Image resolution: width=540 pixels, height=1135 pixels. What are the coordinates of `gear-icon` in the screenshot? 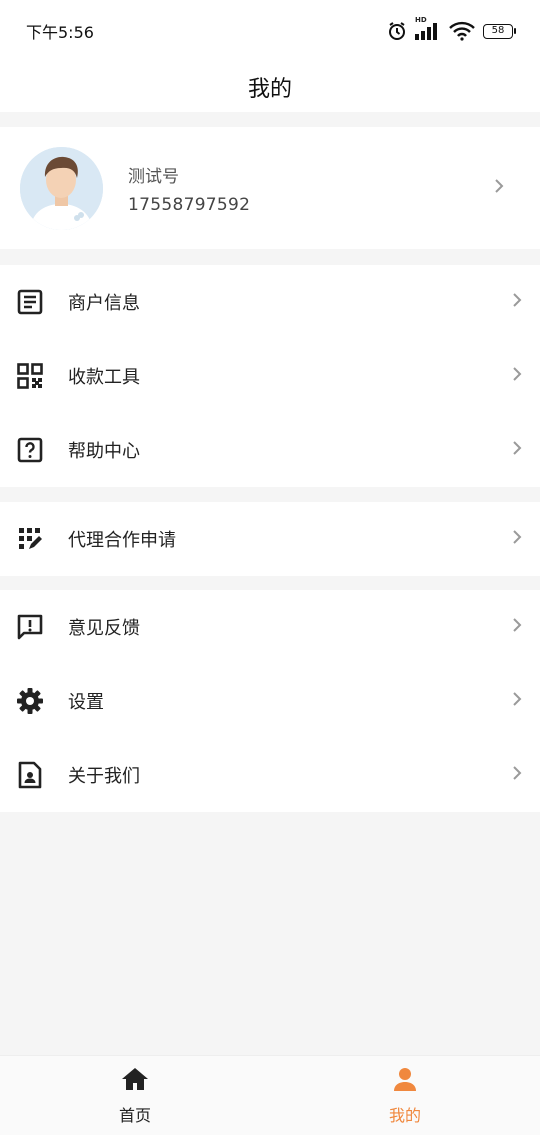 It's located at (30, 701).